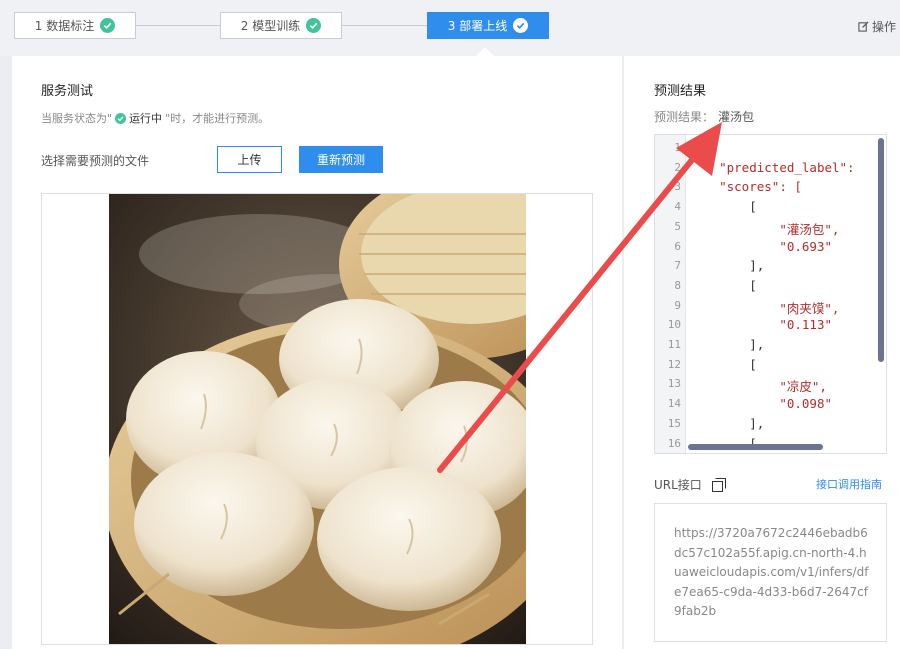 The height and width of the screenshot is (649, 900). What do you see at coordinates (217, 118) in the screenshot?
I see `hint-suffix: "时，才能进行预测。` at bounding box center [217, 118].